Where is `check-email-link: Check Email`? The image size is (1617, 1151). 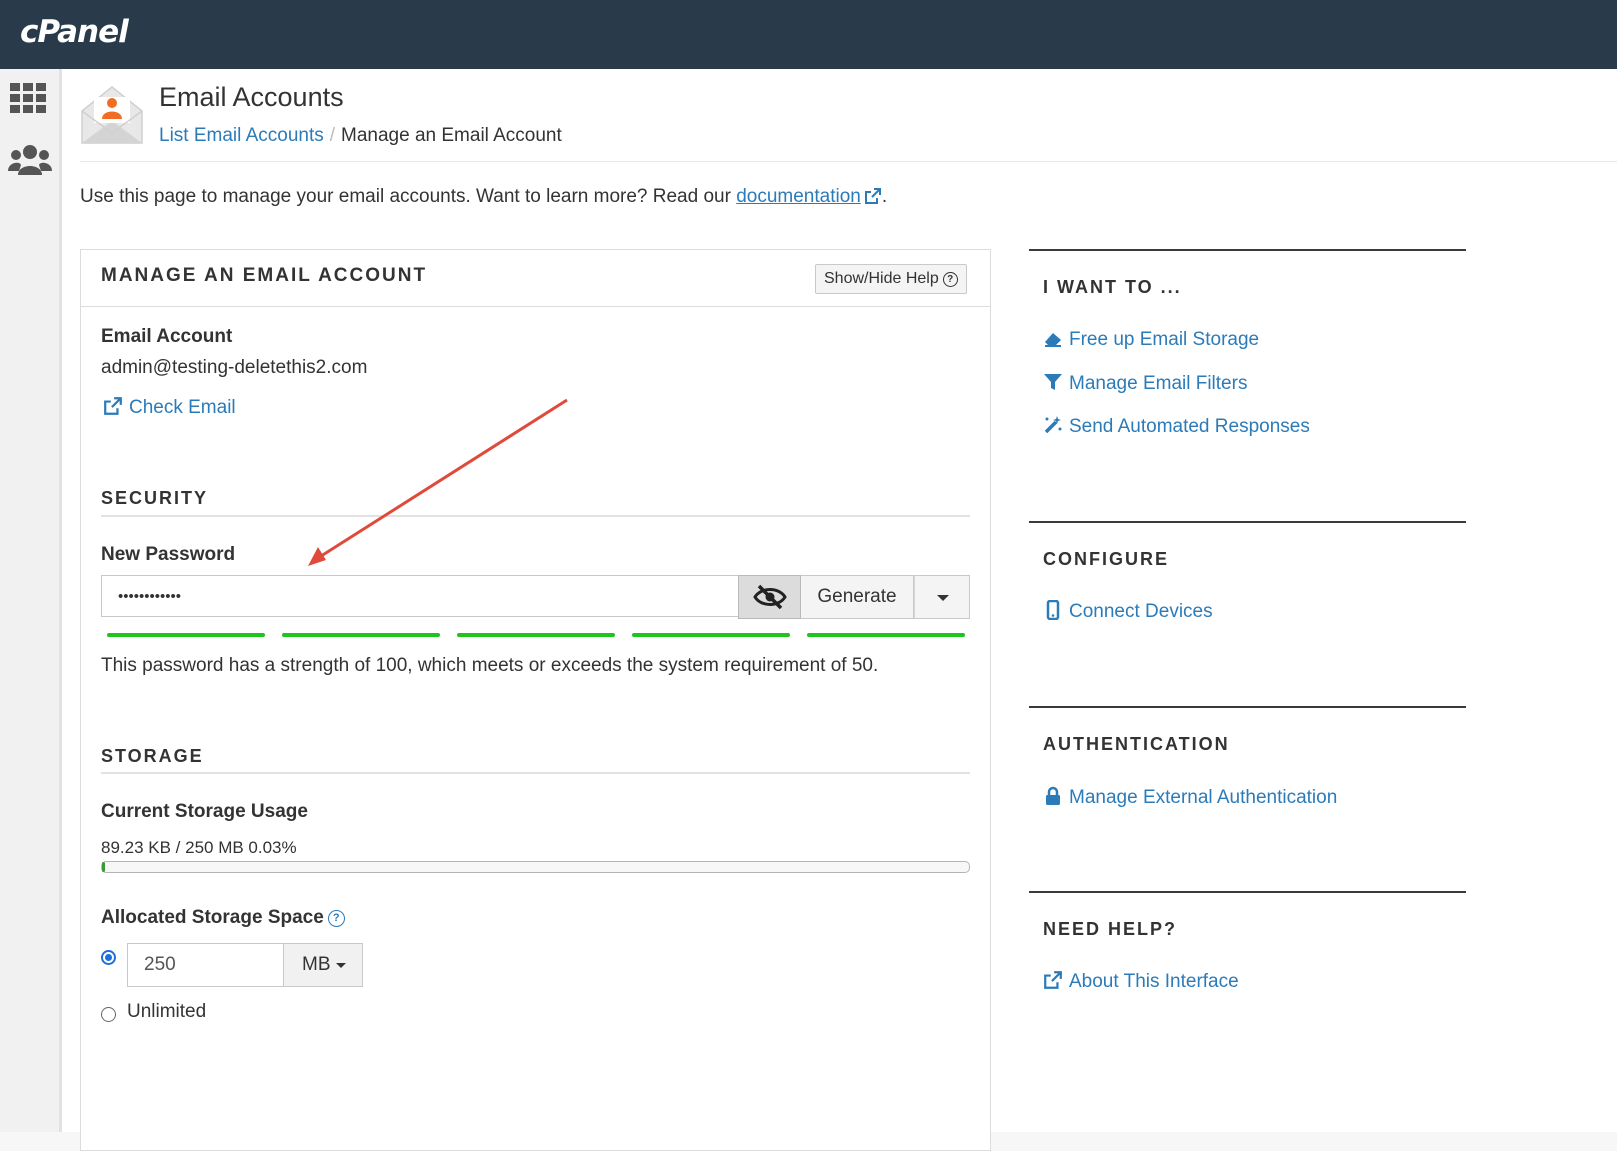
check-email-link: Check Email is located at coordinates (169, 407).